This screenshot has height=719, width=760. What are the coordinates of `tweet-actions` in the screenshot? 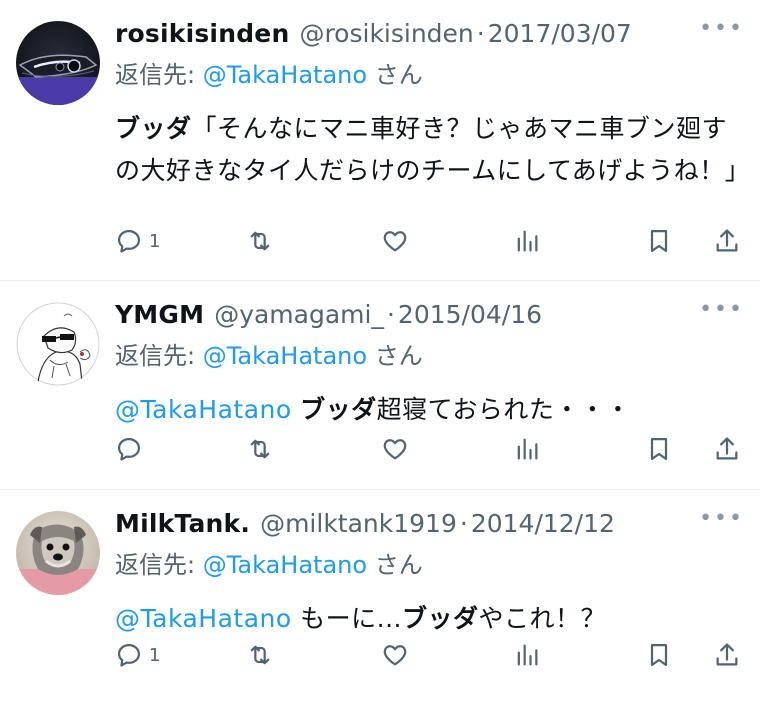 It's located at (430, 449).